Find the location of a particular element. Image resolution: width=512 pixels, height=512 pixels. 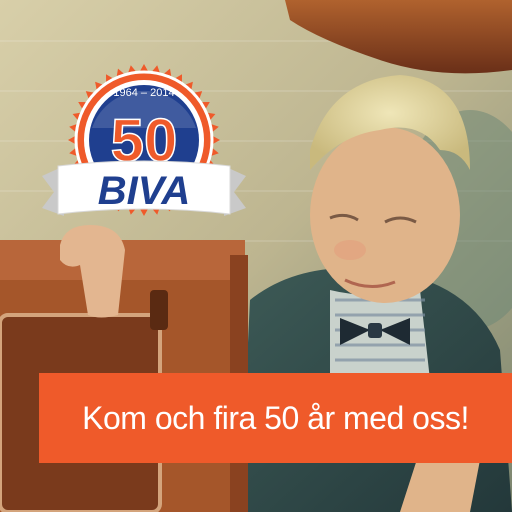

promo-banner-text: Kom och fira 50 år med oss! is located at coordinates (275, 417).